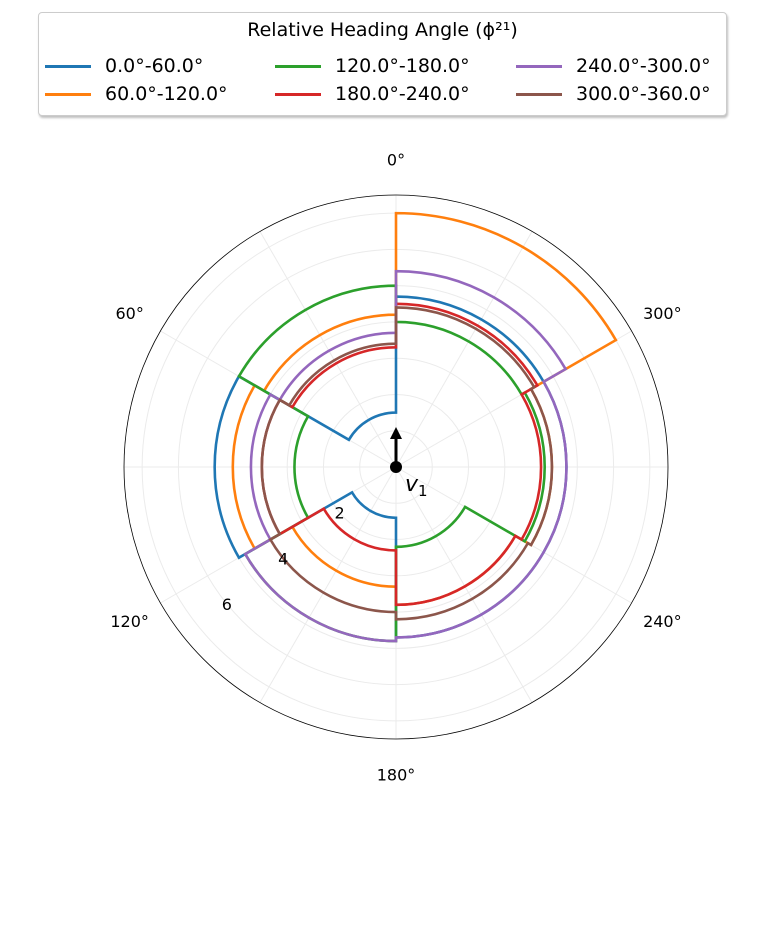  Describe the element at coordinates (129, 313) in the screenshot. I see `theta-tick-label: 60°` at that location.